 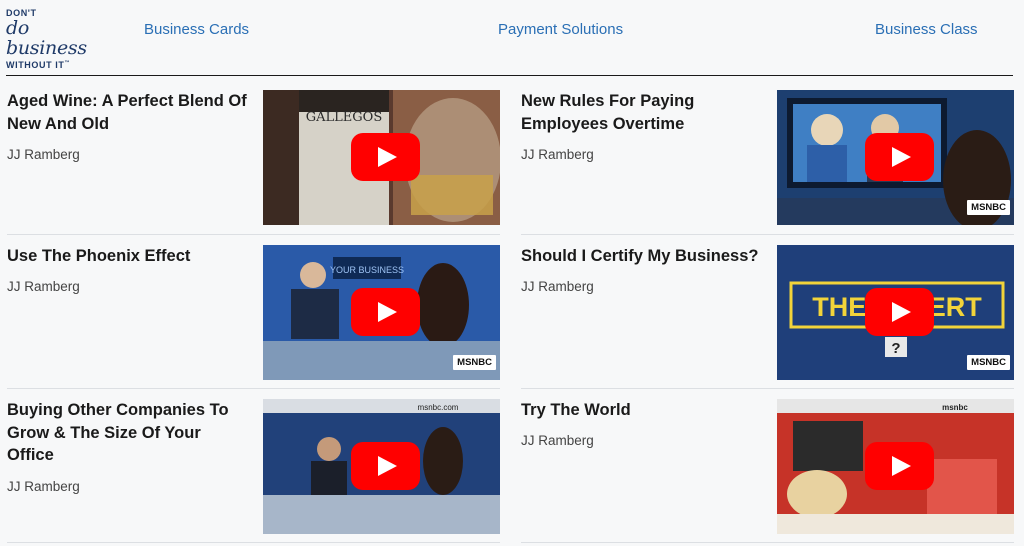 I want to click on amex-logo: DON'T do business WITHOUT IT™, so click(x=56, y=39).